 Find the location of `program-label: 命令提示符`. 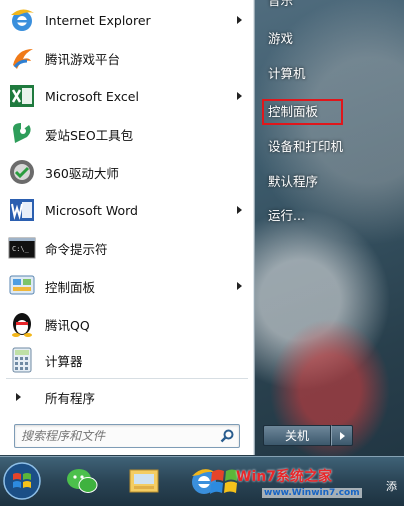

program-label: 命令提示符 is located at coordinates (76, 249).